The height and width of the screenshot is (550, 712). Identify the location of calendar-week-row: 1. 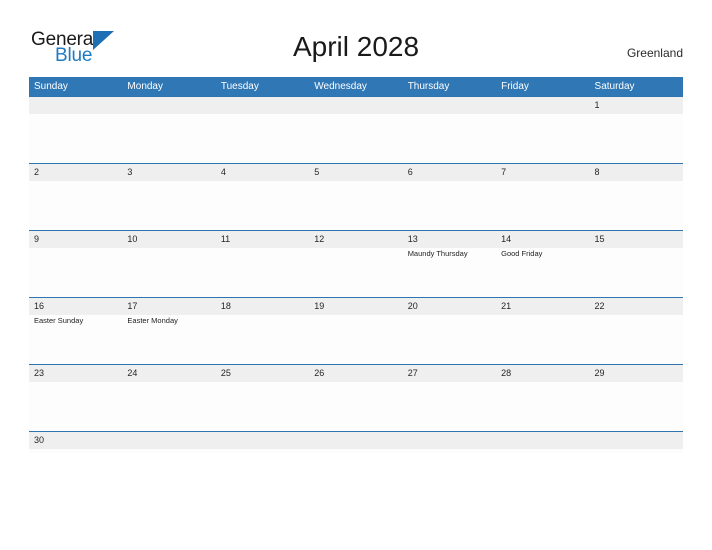
(356, 129).